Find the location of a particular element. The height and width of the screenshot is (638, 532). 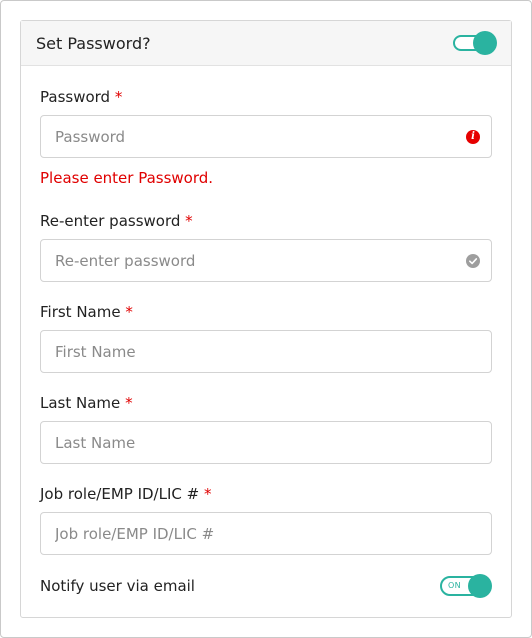

last-name-field-group: Last Name * is located at coordinates (266, 428).